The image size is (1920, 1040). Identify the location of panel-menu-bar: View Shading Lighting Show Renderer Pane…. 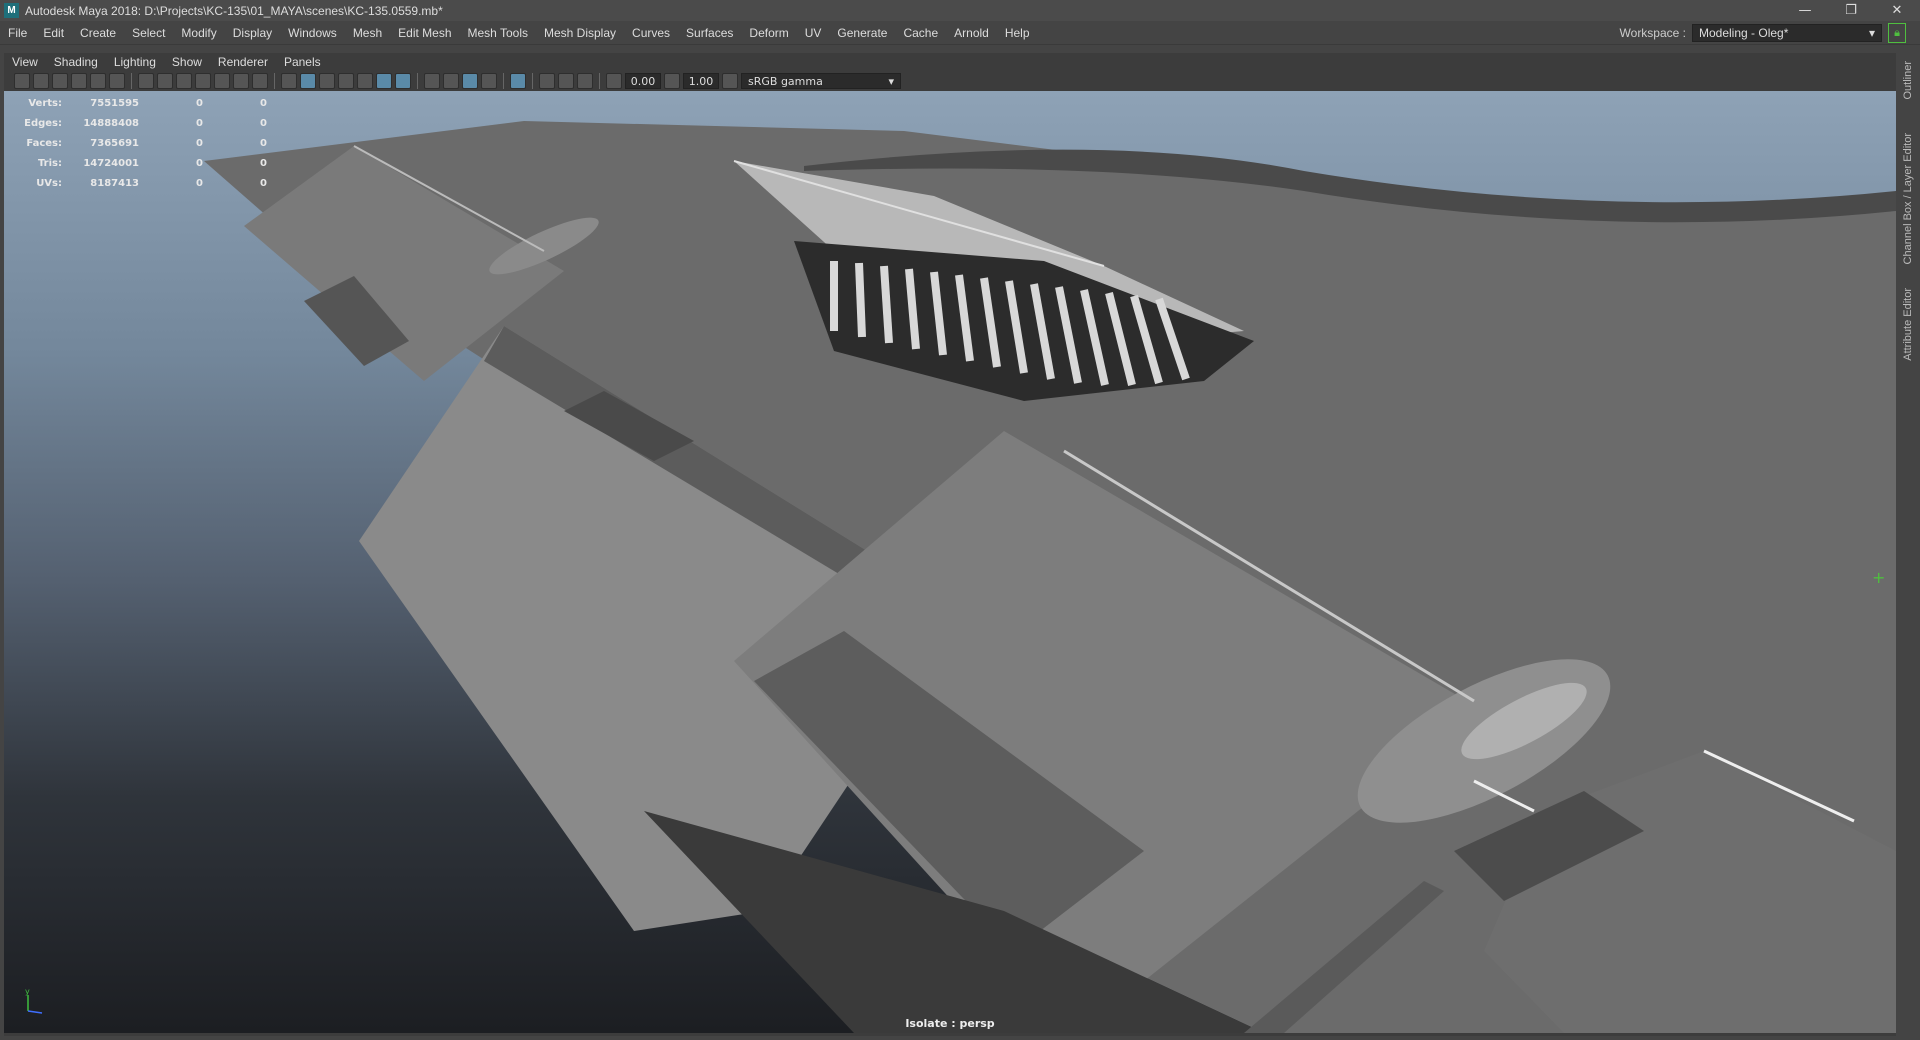
(166, 62).